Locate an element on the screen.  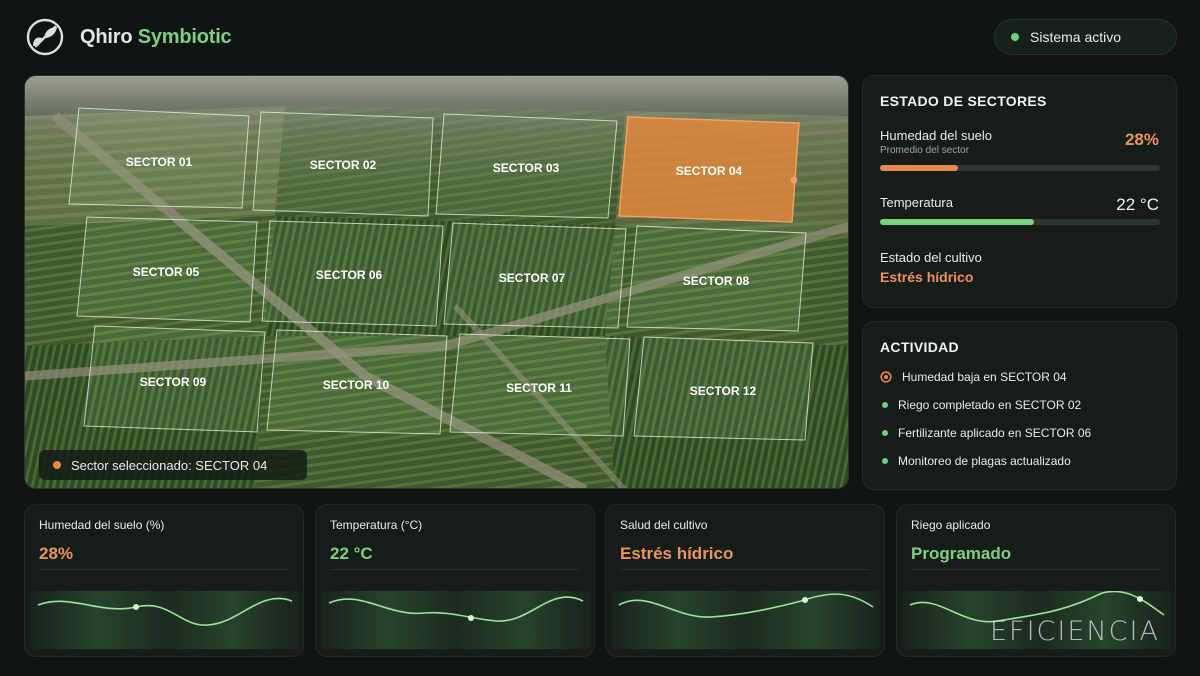
humidity-bar is located at coordinates (1020, 168).